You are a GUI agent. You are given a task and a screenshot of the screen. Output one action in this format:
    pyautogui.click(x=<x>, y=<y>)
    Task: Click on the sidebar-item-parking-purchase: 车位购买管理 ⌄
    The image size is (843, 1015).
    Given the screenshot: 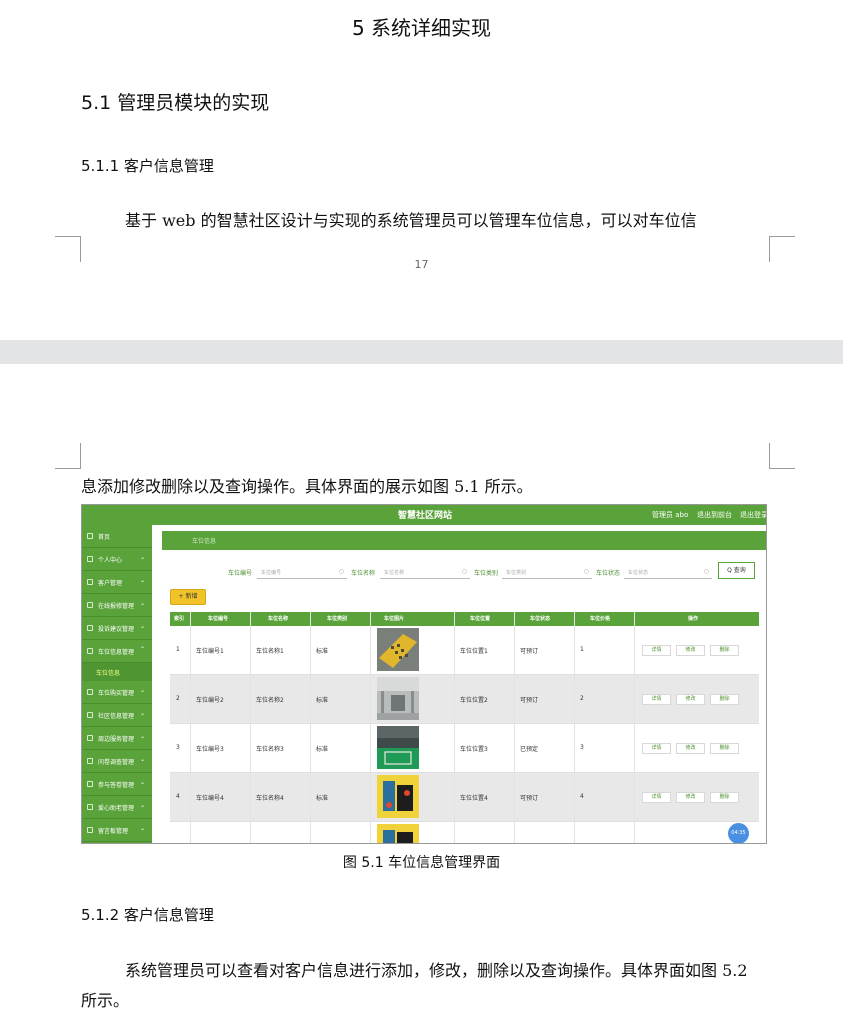 What is the action you would take?
    pyautogui.click(x=117, y=692)
    